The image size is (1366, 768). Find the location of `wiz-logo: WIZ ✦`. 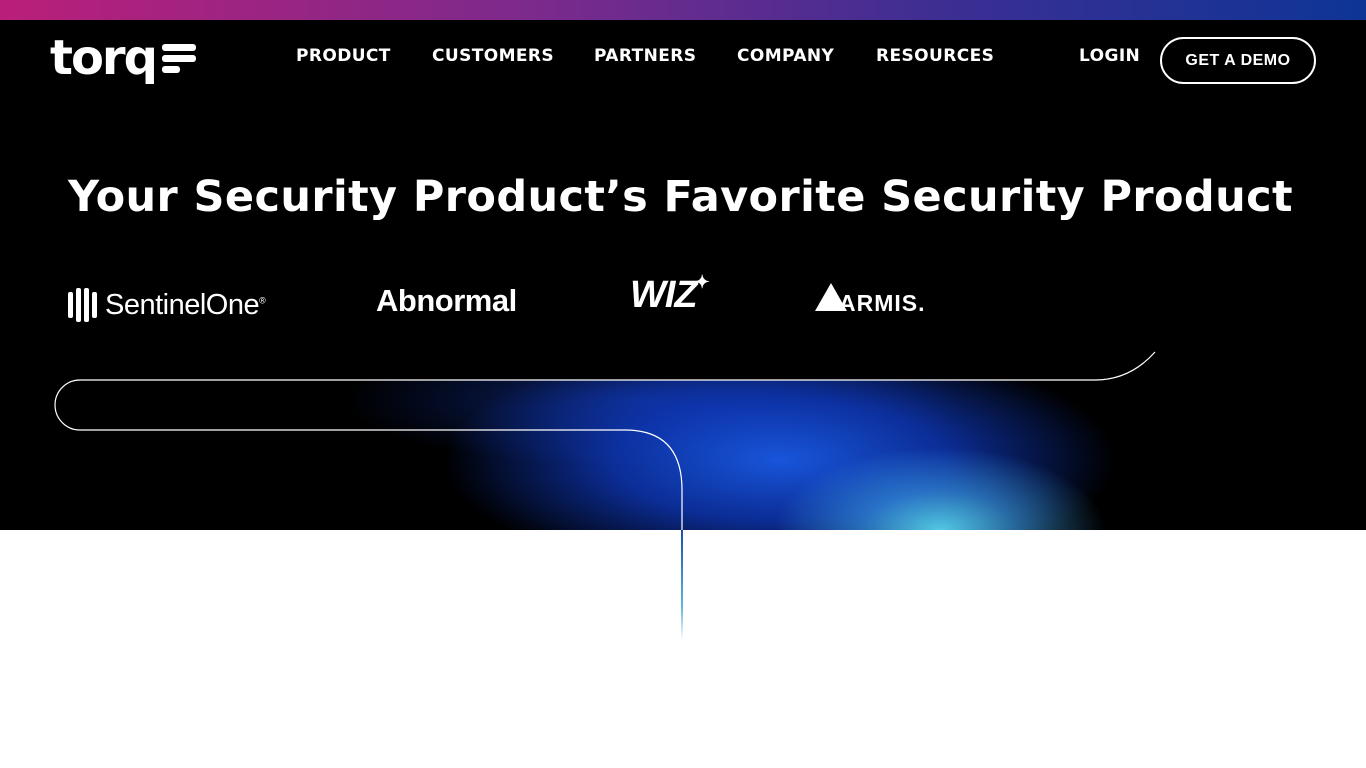

wiz-logo: WIZ ✦ is located at coordinates (670, 294).